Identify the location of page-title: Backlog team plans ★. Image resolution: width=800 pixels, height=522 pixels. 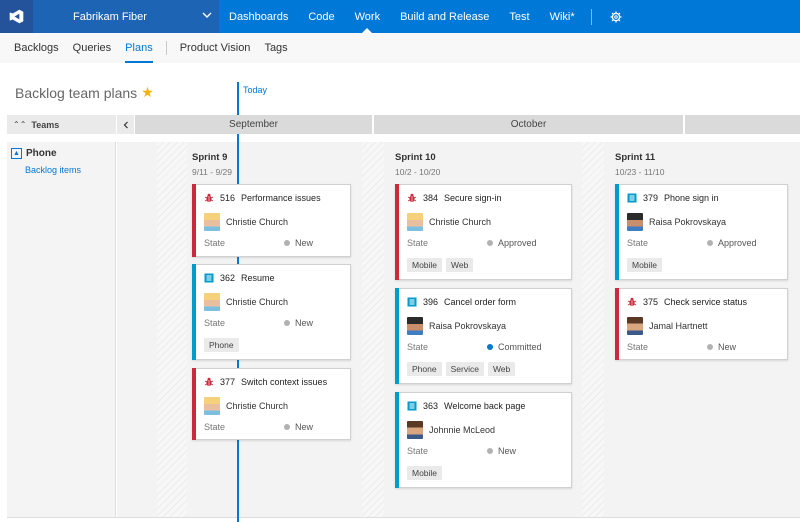
(84, 92).